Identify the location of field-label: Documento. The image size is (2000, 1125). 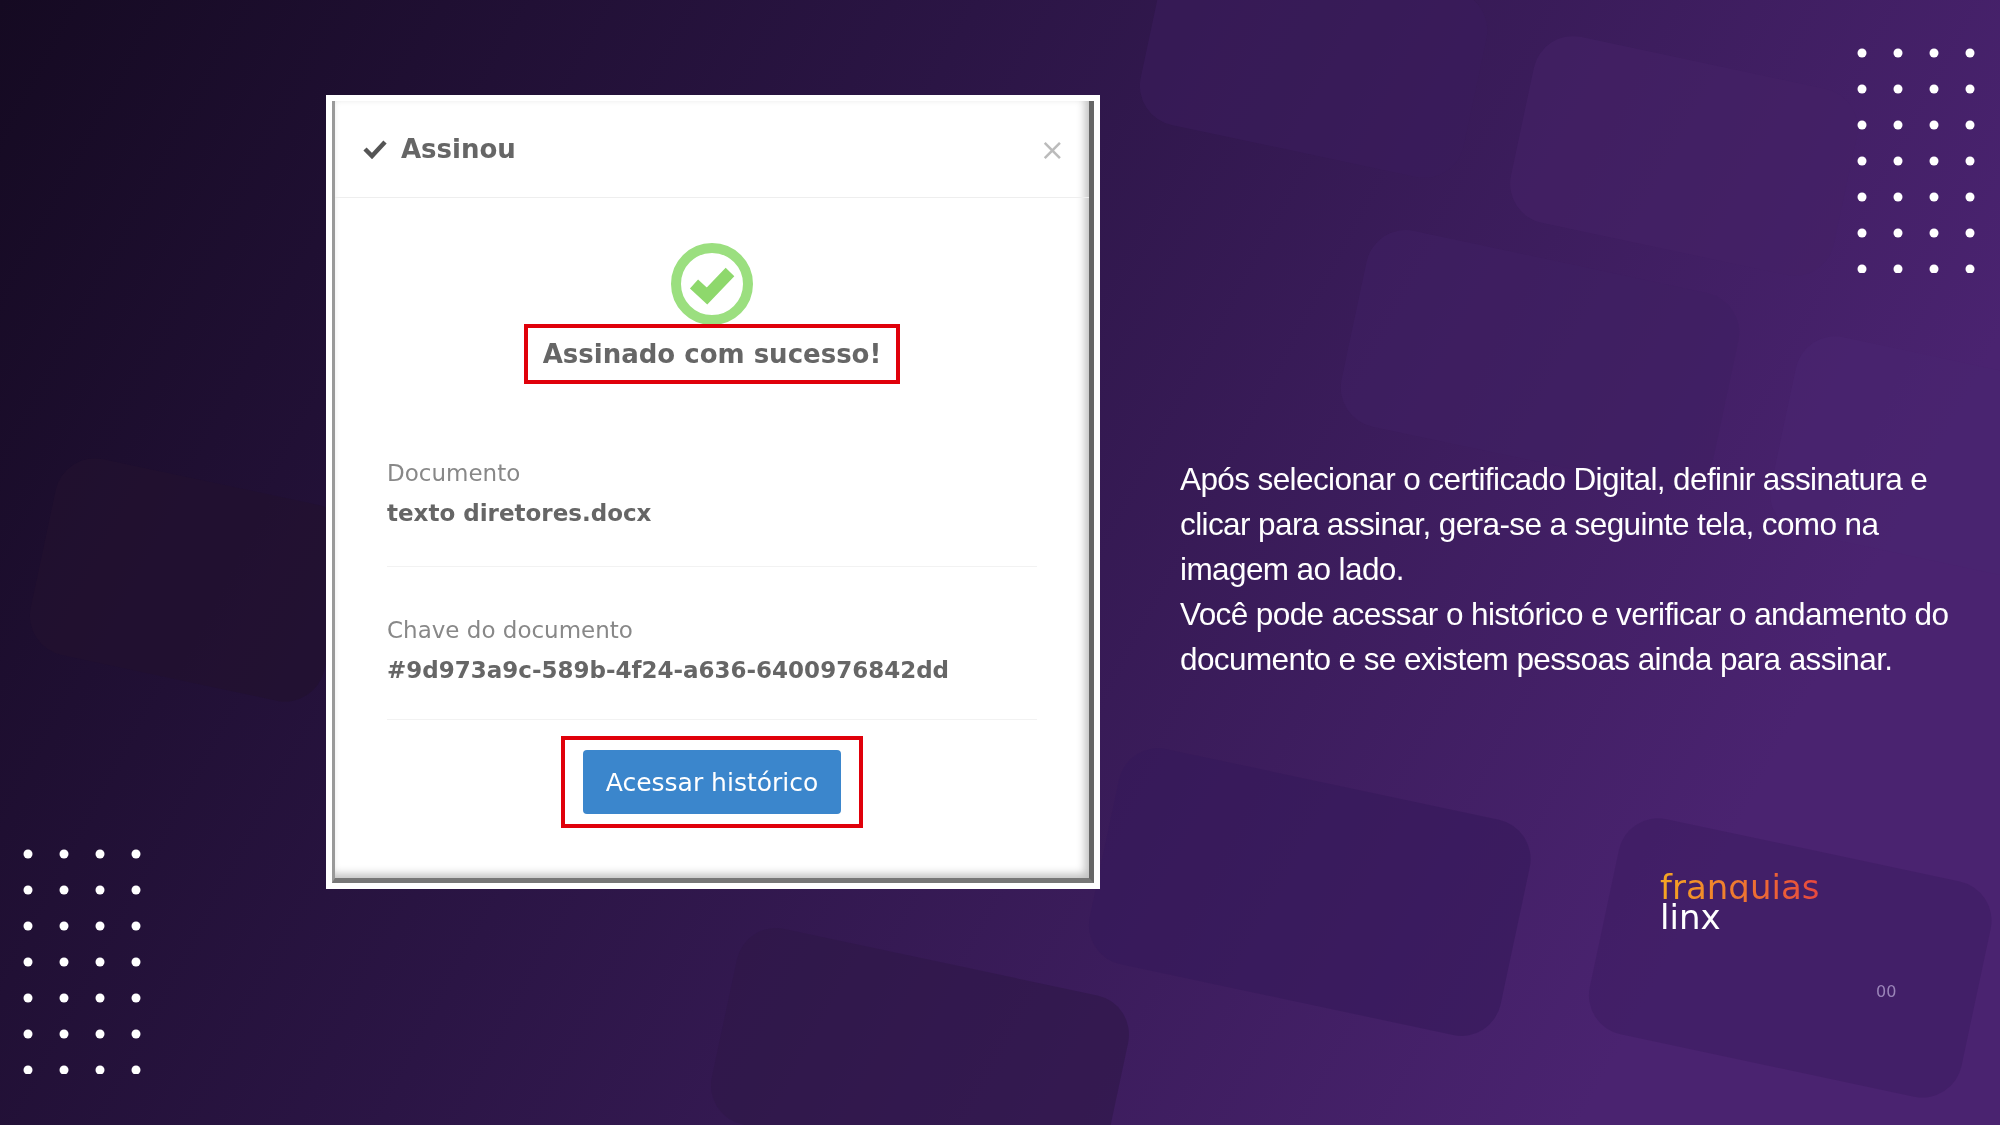
(454, 473).